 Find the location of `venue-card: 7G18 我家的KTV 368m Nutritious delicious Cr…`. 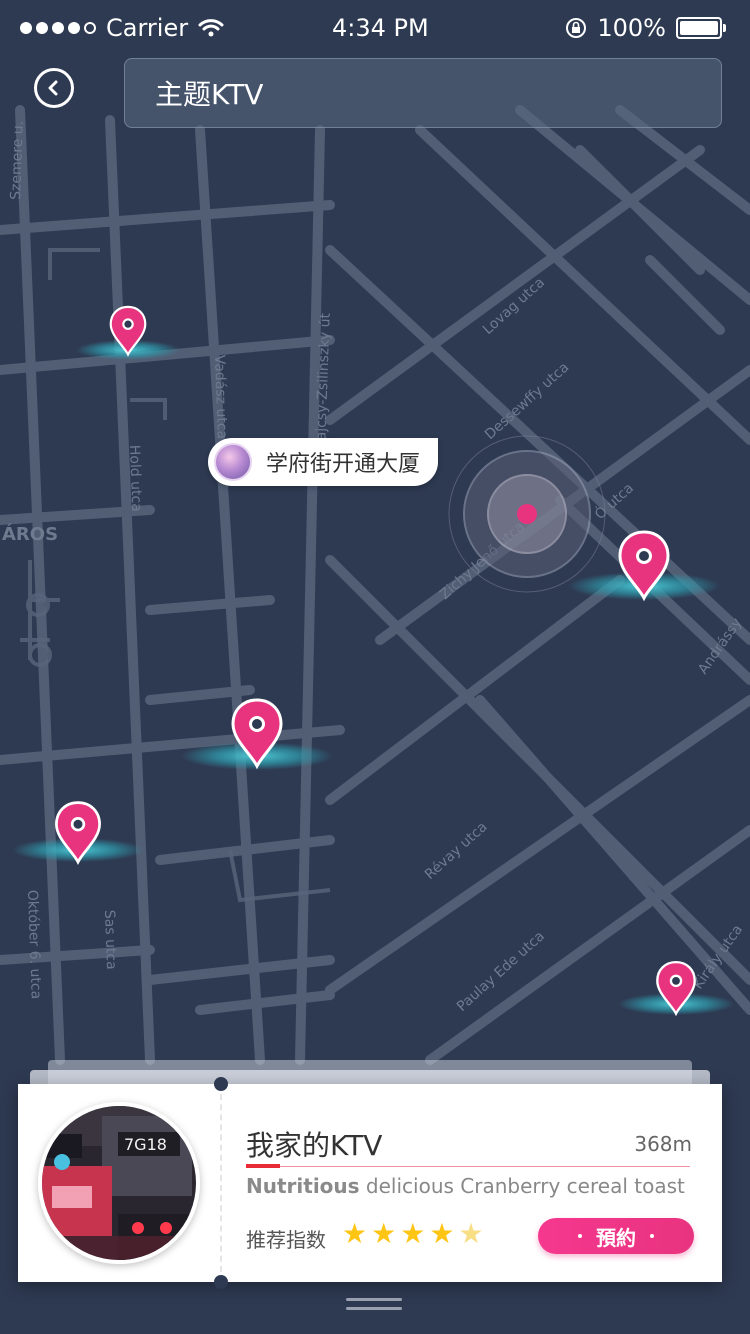

venue-card: 7G18 我家的KTV 368m Nutritious delicious Cr… is located at coordinates (370, 1183).